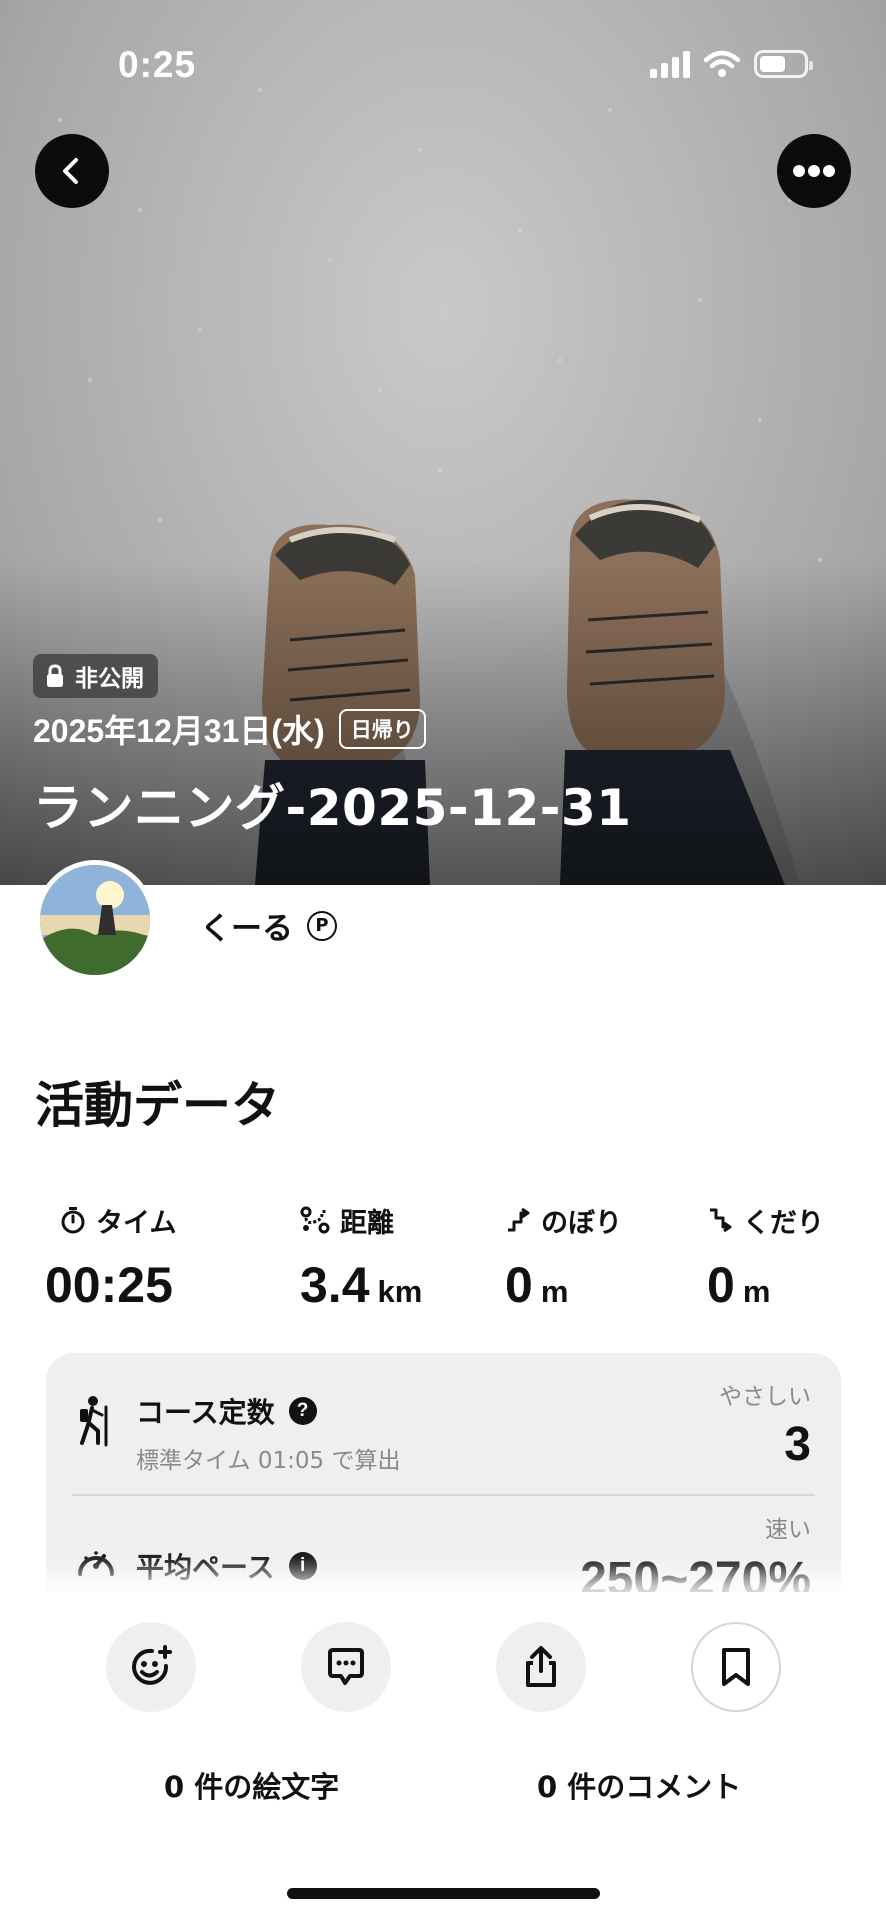 The height and width of the screenshot is (1920, 886). What do you see at coordinates (402, 1220) in the screenshot?
I see `stat-label: 距離` at bounding box center [402, 1220].